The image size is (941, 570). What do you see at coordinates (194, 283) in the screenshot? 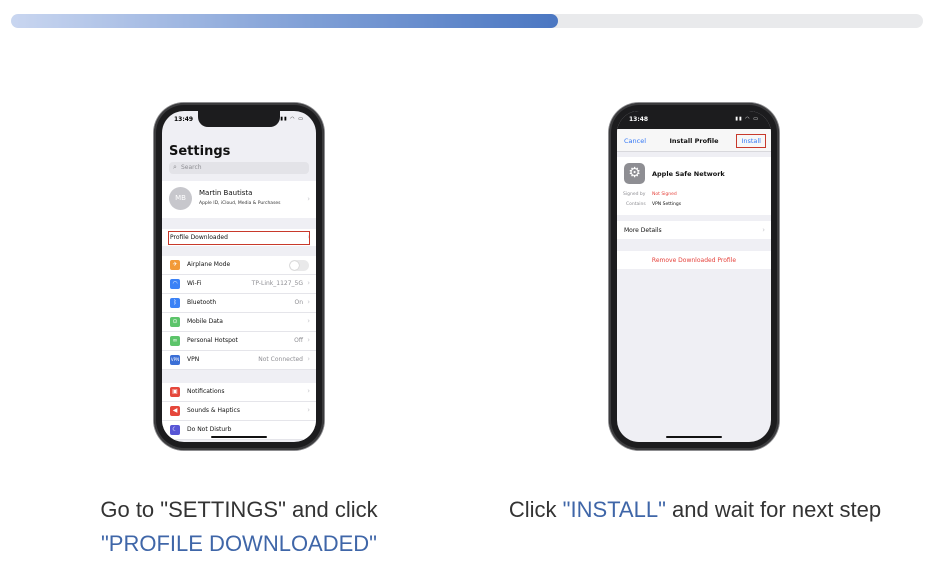
I see `row-label: Wi-Fi` at bounding box center [194, 283].